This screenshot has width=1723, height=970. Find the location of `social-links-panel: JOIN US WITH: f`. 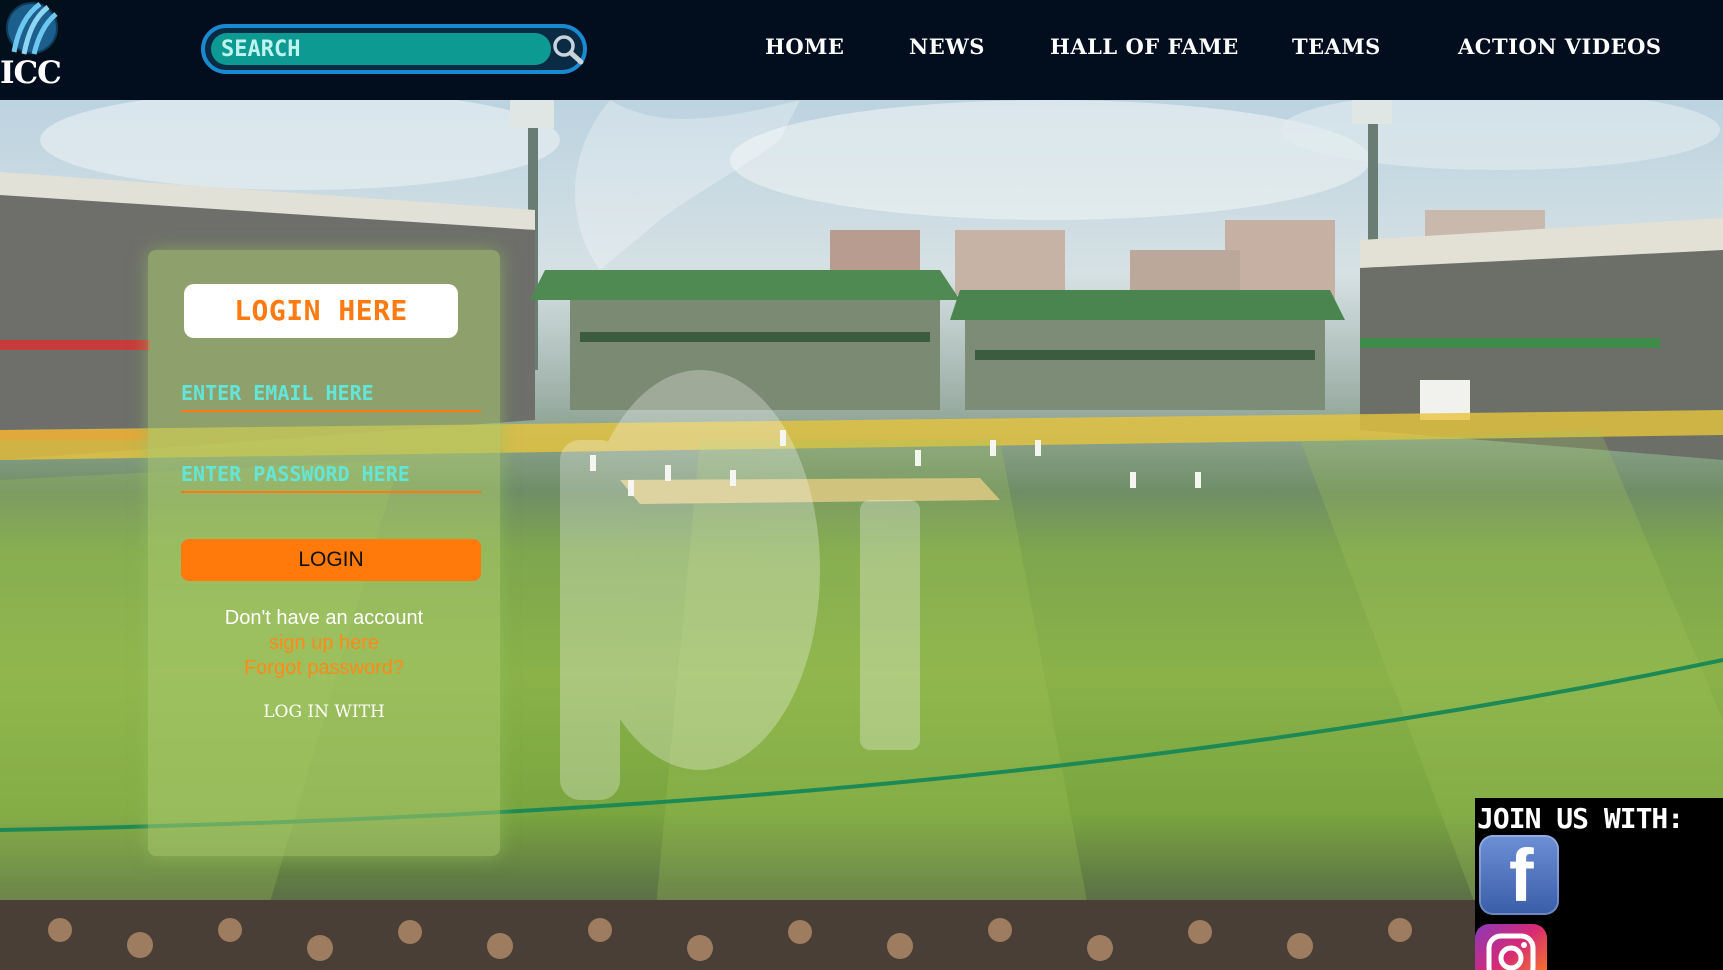

social-links-panel: JOIN US WITH: f is located at coordinates (1599, 884).